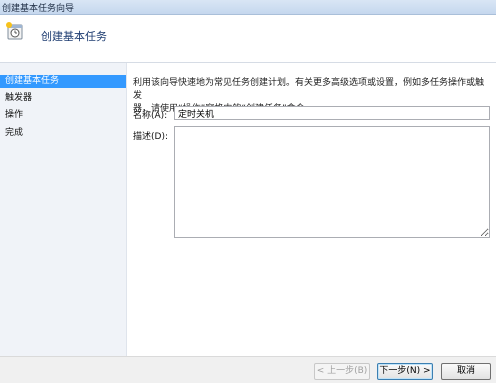 The image size is (496, 383). Describe the element at coordinates (248, 7) in the screenshot. I see `window-titlebar: 创建基本任务向导` at that location.